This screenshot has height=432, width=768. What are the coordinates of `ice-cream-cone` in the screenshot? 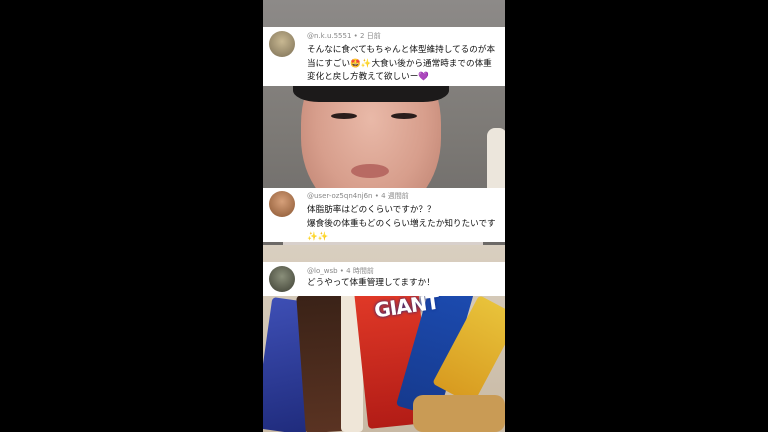 It's located at (459, 413).